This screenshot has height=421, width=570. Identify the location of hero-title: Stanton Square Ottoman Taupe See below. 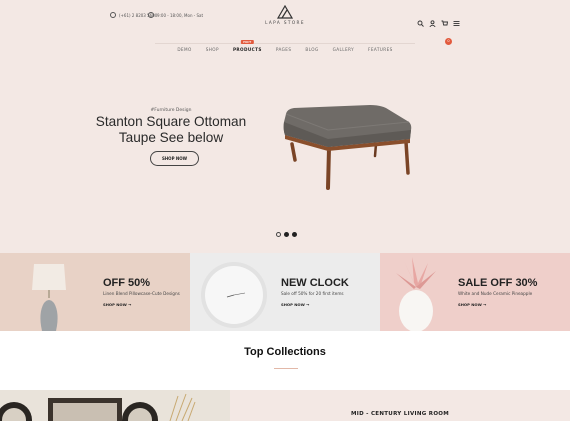
(171, 130).